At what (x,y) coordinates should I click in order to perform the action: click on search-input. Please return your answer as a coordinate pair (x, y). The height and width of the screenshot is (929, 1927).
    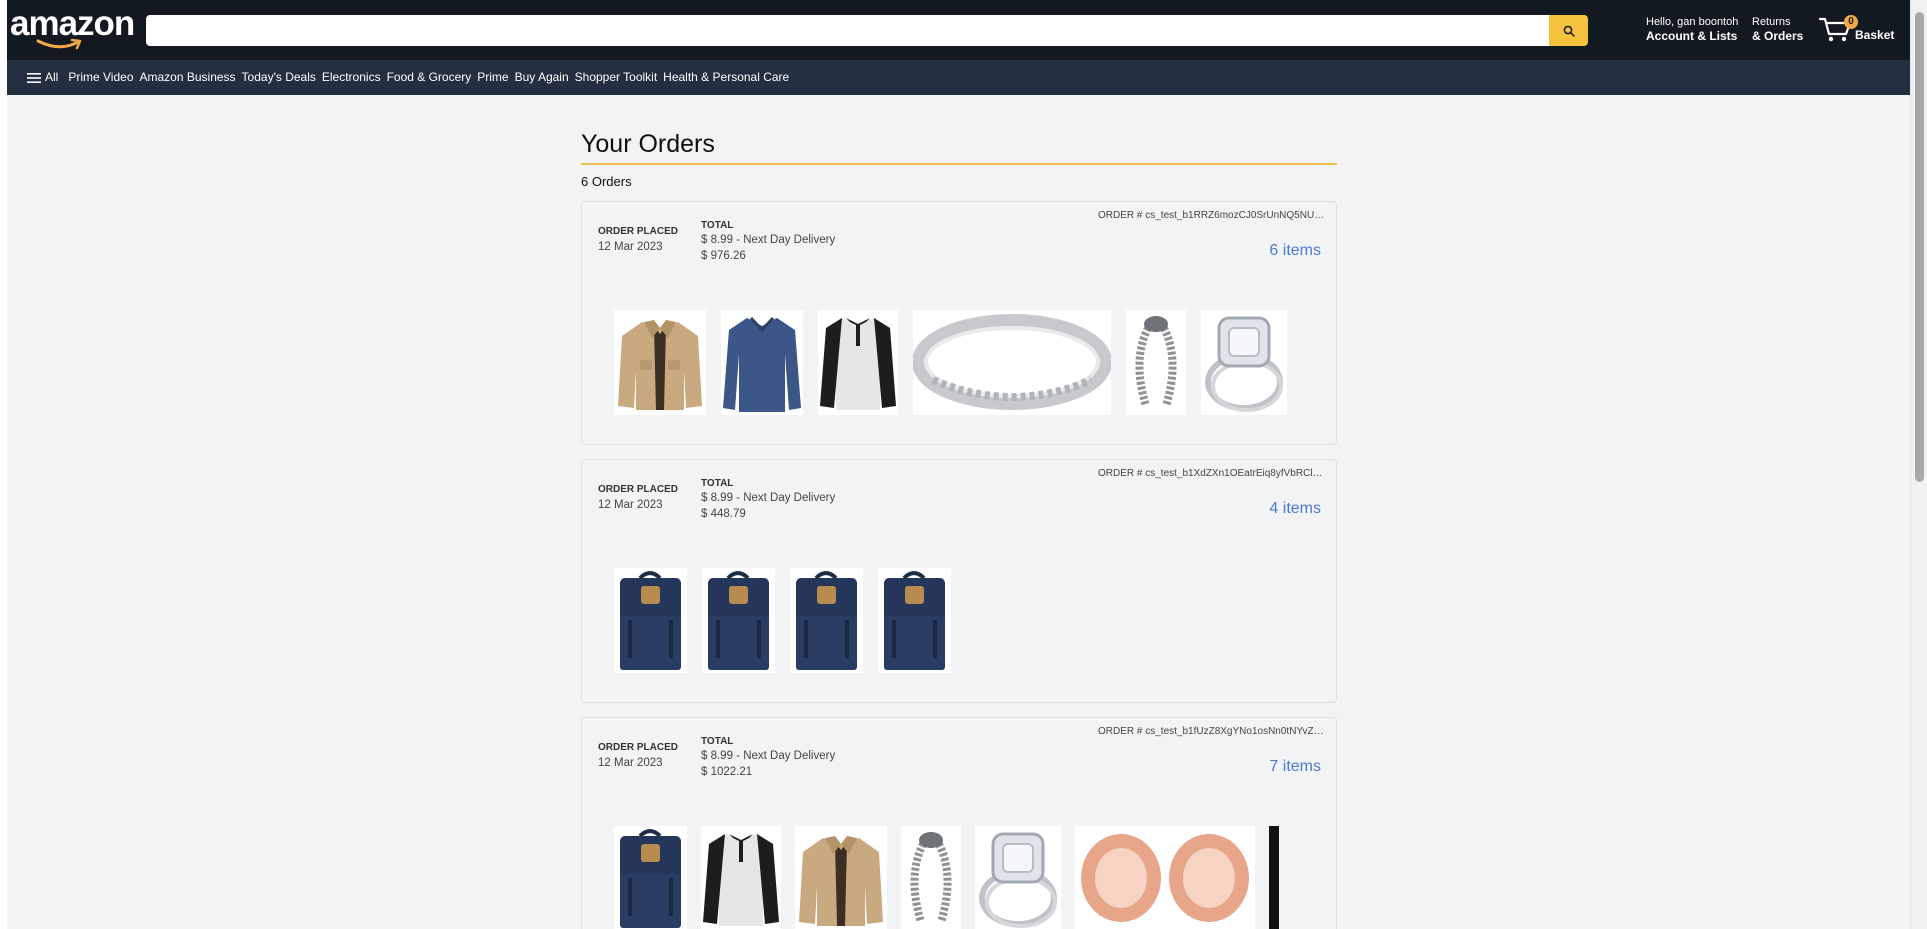
    Looking at the image, I should click on (847, 30).